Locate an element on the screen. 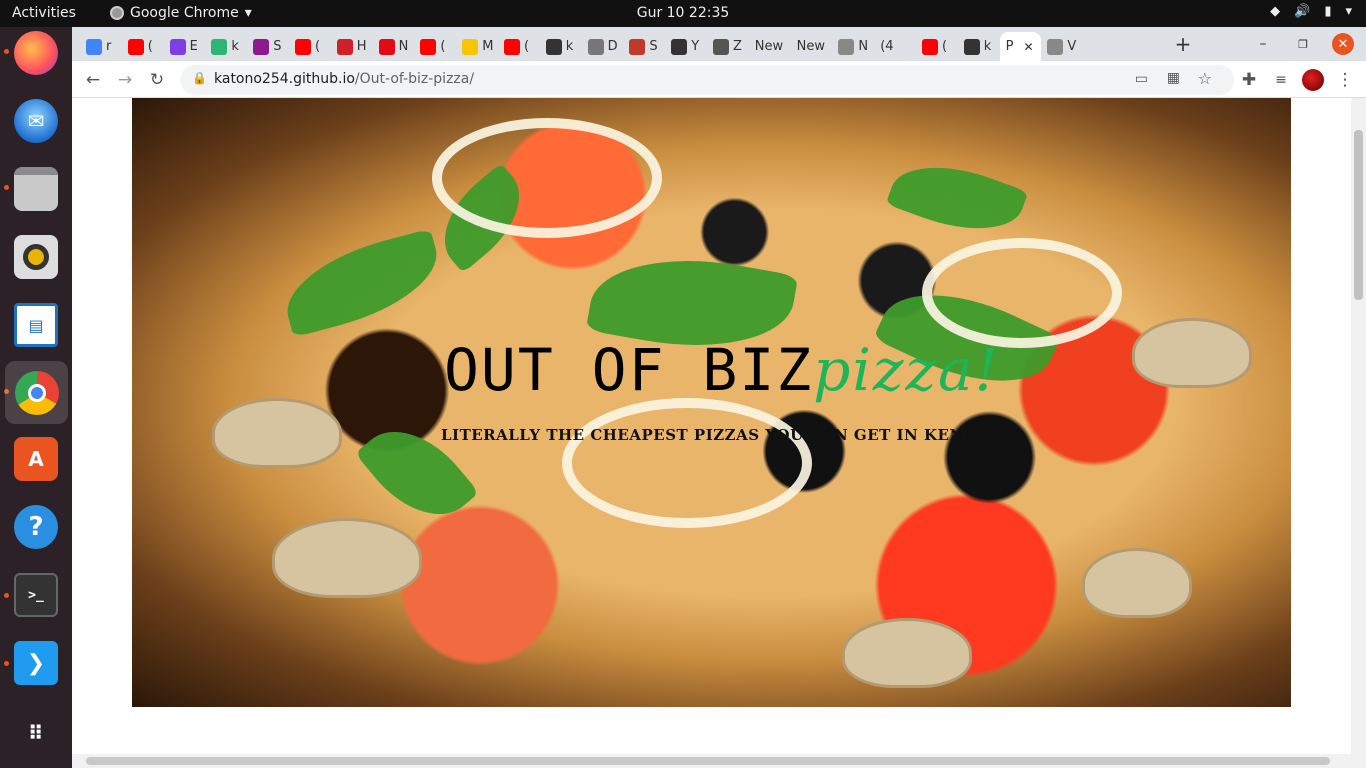  tab: Y is located at coordinates (686, 46).